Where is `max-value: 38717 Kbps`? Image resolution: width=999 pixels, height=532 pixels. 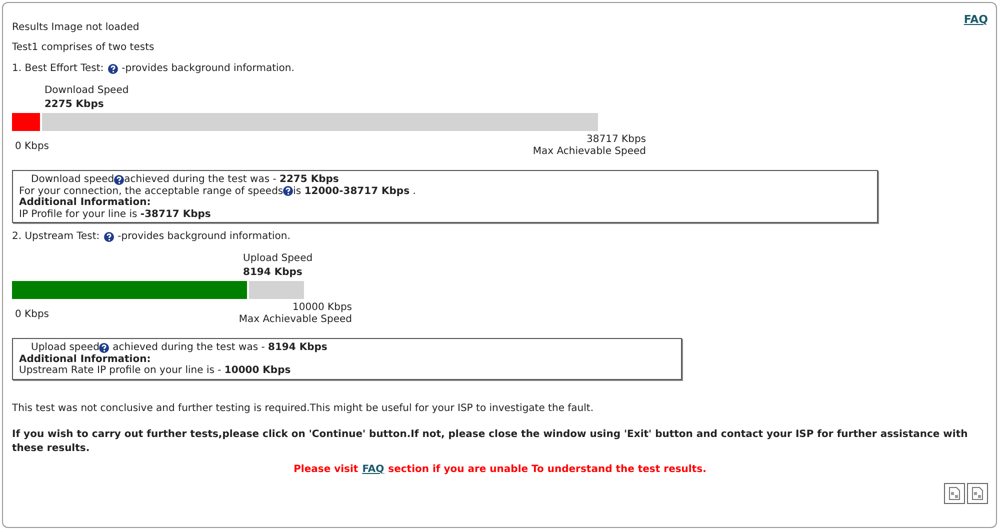 max-value: 38717 Kbps is located at coordinates (616, 140).